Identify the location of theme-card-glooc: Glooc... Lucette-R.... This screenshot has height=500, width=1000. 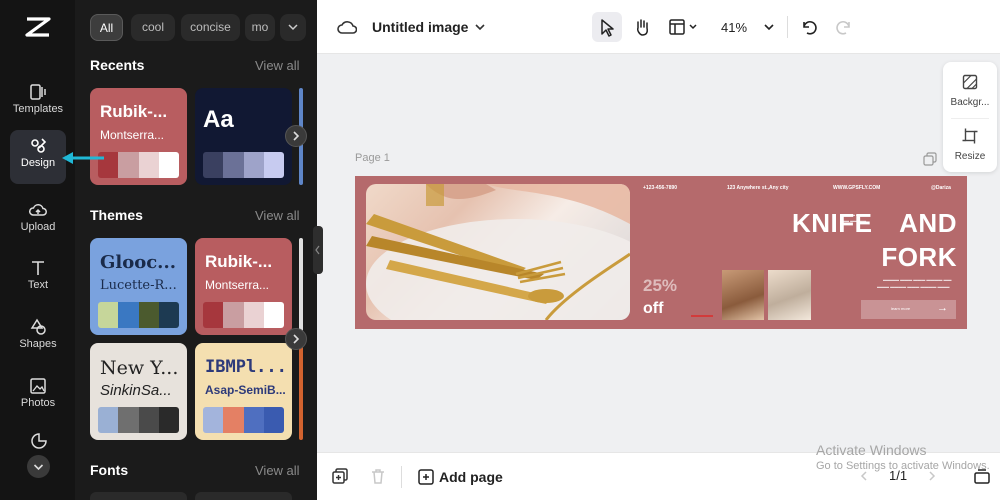
(138, 286).